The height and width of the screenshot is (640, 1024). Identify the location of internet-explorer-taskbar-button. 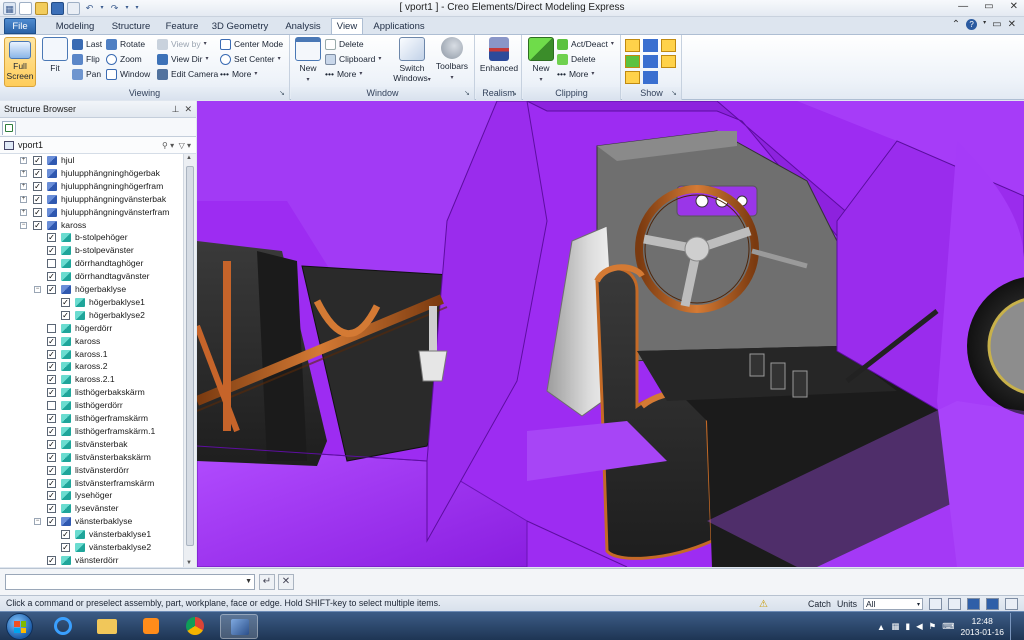
(63, 626).